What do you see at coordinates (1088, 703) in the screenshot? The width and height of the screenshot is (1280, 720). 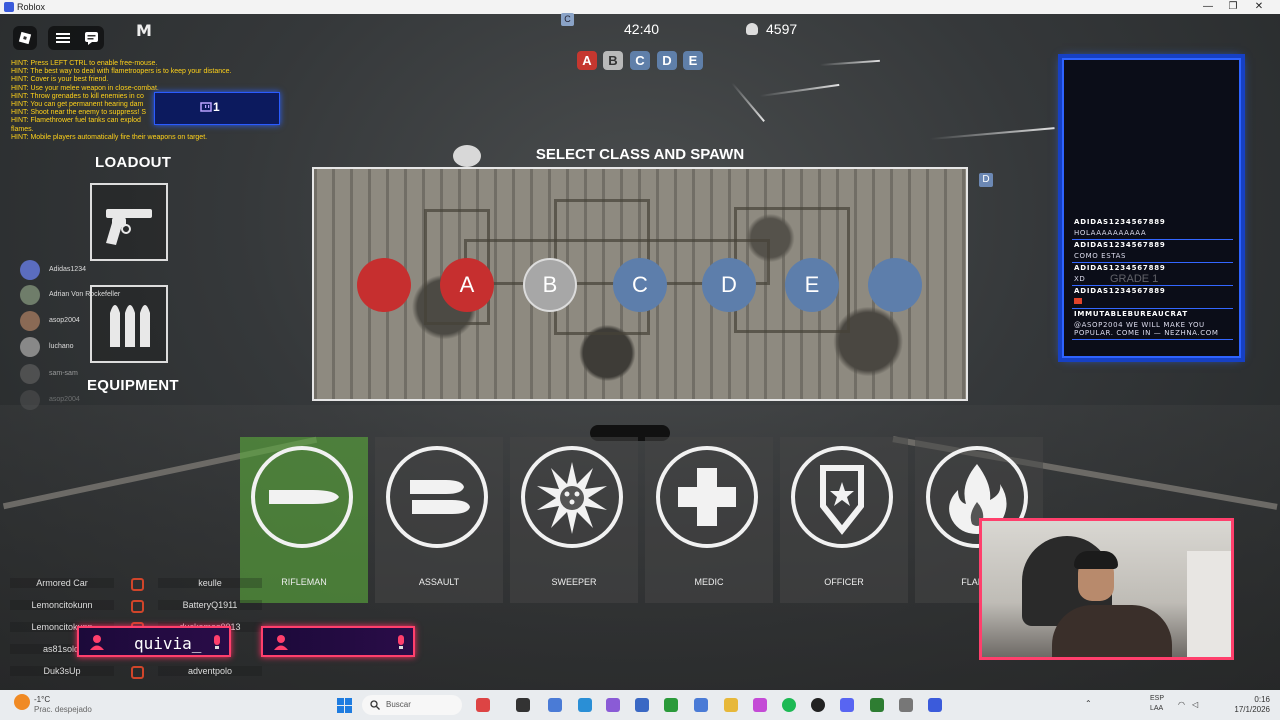 I see `chevron-up-icon: ⌃` at bounding box center [1088, 703].